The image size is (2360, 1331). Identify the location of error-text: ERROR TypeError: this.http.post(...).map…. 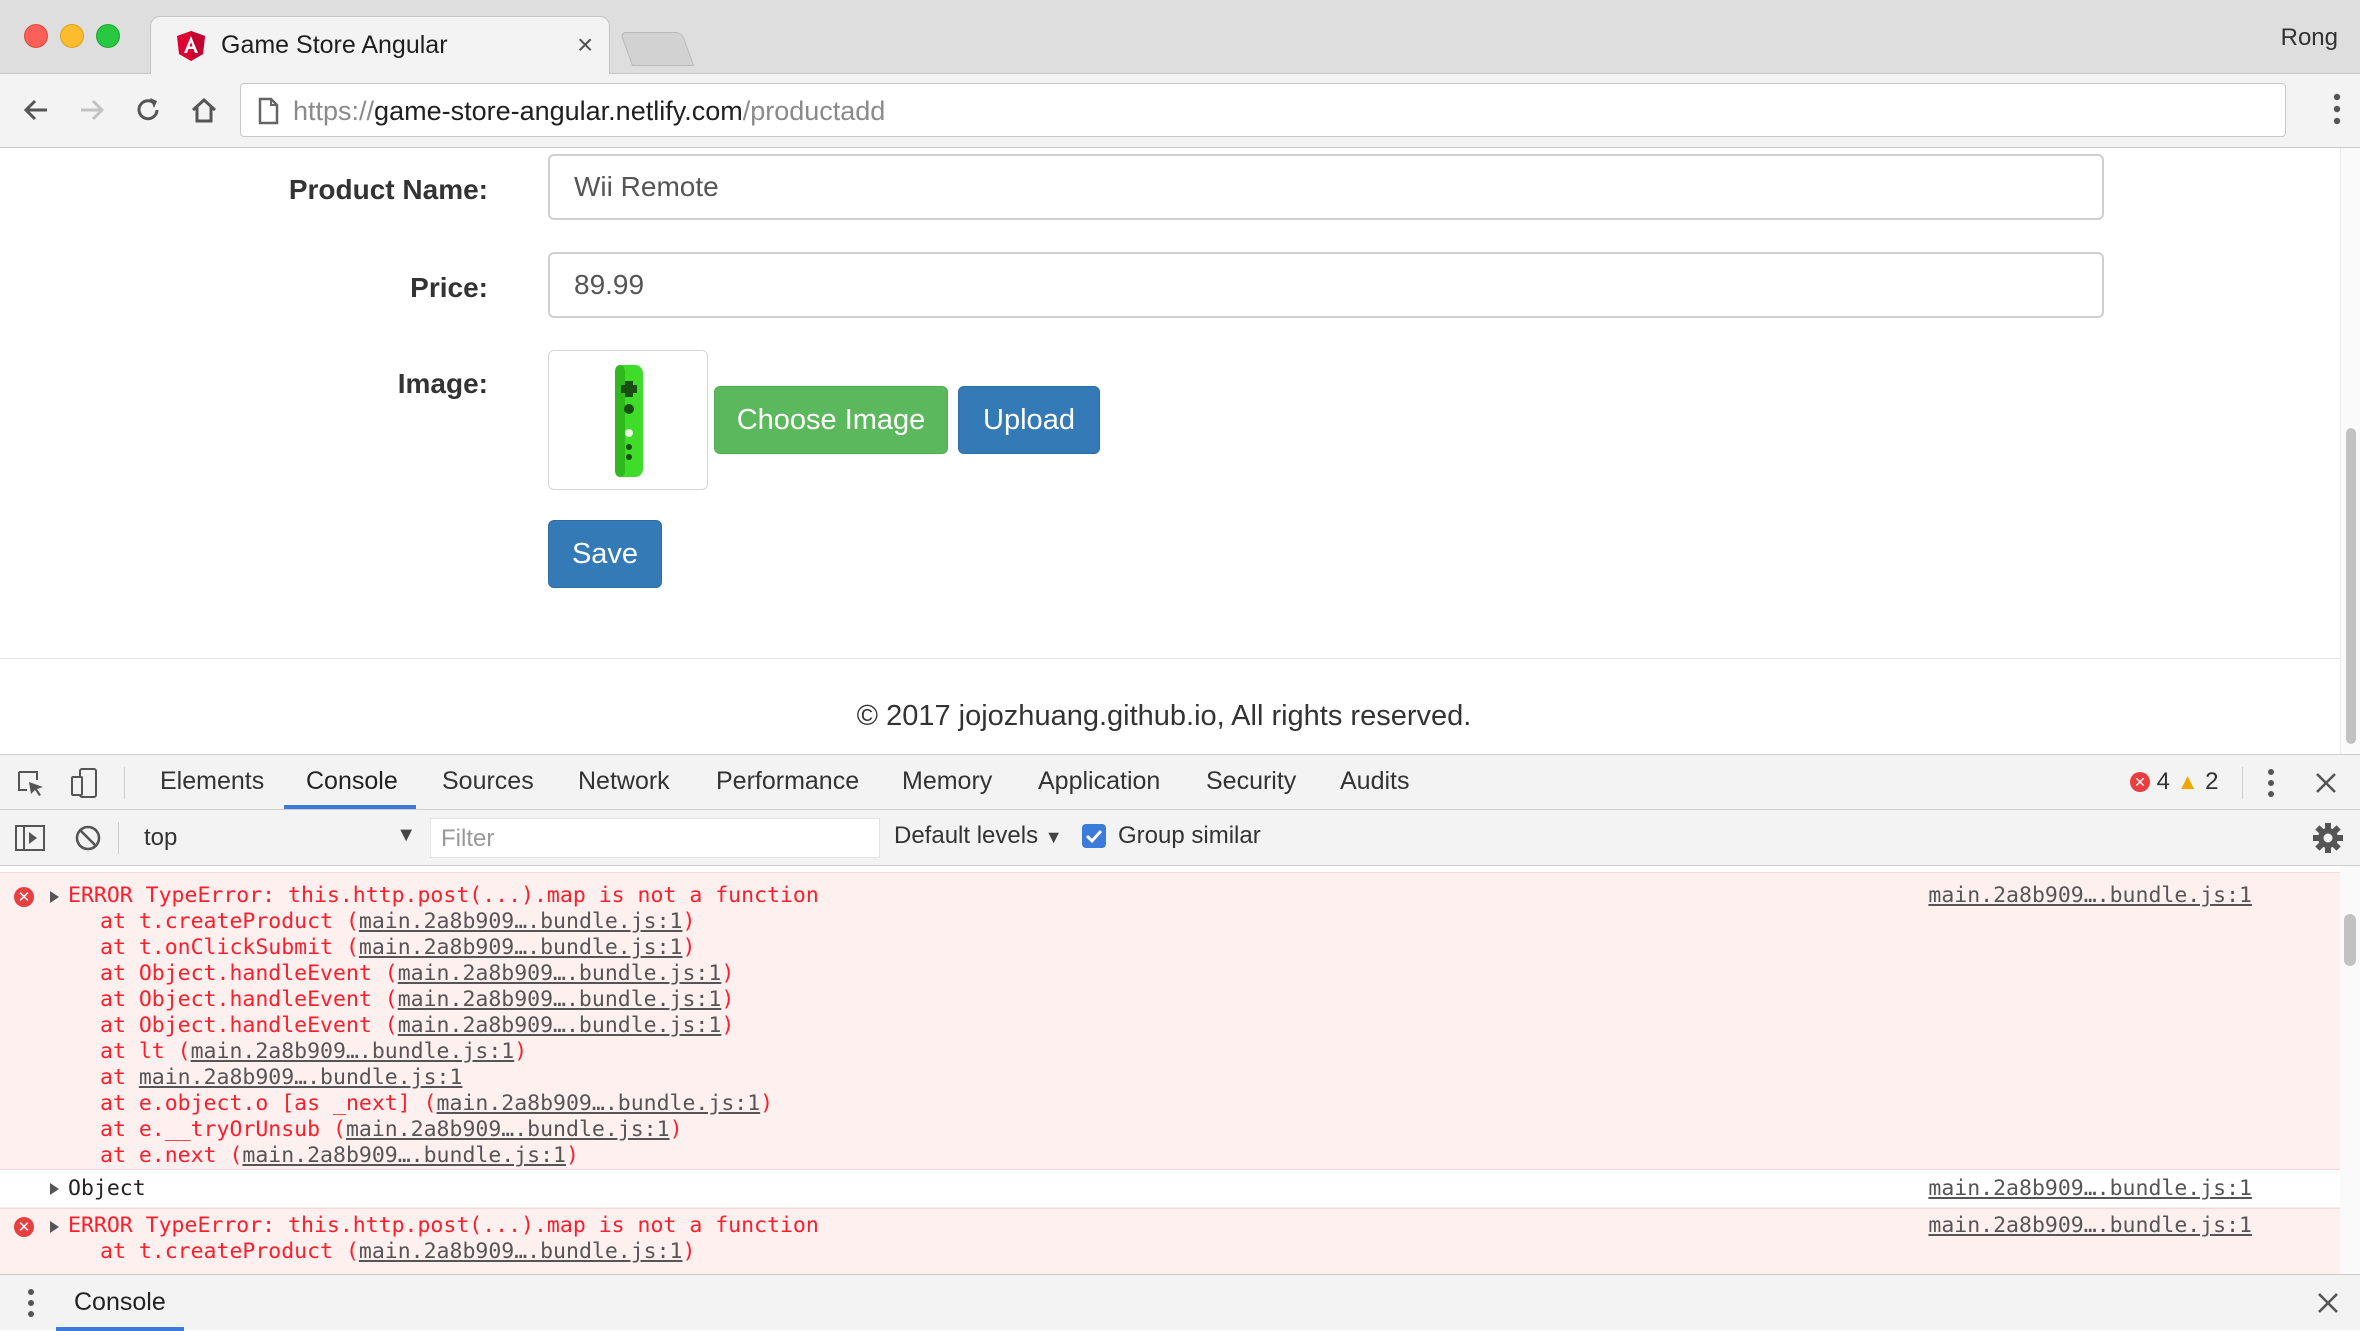
(443, 1225).